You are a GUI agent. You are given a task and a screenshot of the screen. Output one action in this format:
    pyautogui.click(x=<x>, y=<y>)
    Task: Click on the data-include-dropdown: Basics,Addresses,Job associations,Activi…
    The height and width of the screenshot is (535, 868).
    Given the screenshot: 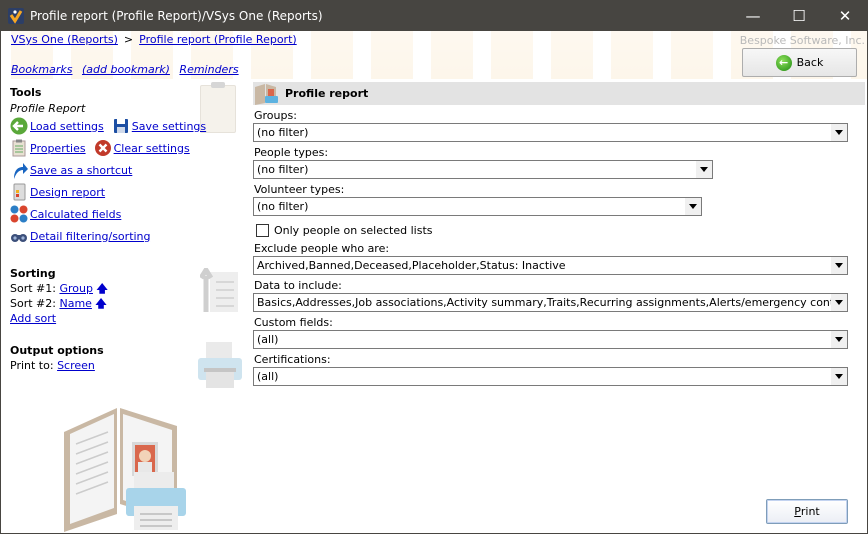 What is the action you would take?
    pyautogui.click(x=550, y=302)
    